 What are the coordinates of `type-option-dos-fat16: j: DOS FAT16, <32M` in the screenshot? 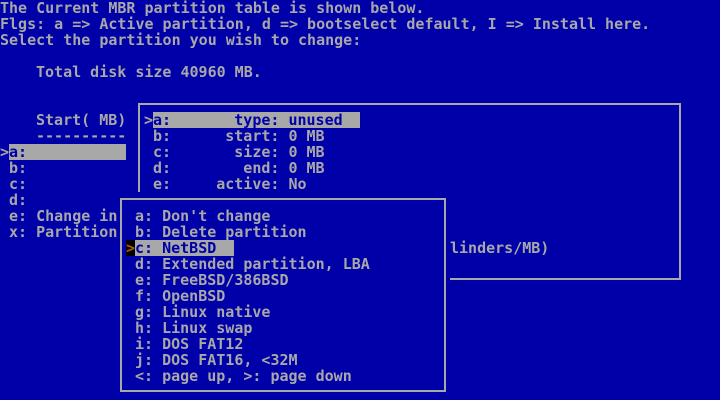 It's located at (216, 360).